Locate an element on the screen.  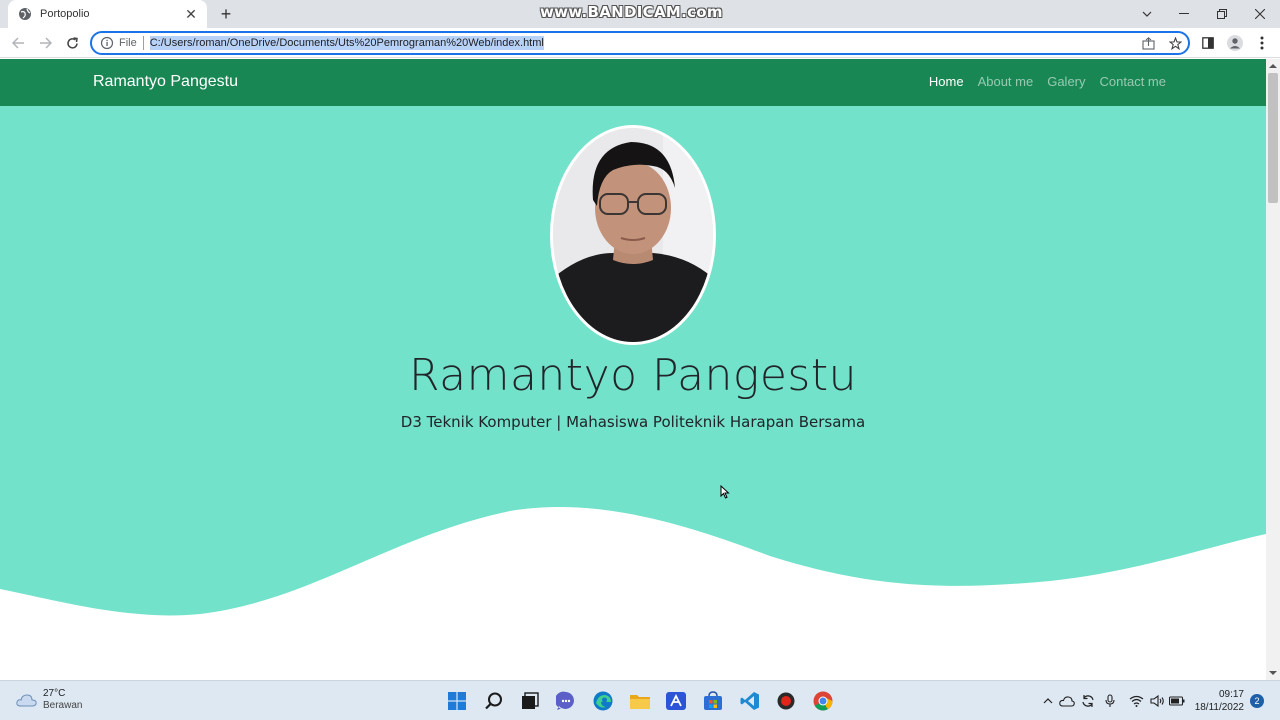
new-tab-button: + is located at coordinates (226, 14).